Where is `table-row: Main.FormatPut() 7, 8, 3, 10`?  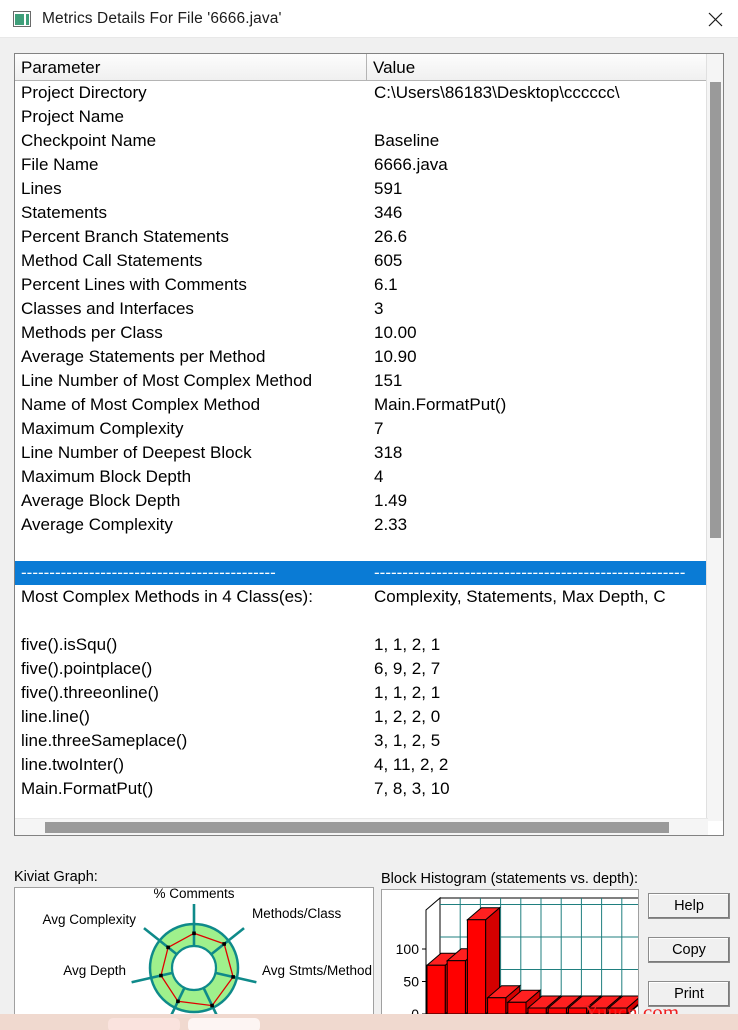
table-row: Main.FormatPut() 7, 8, 3, 10 is located at coordinates (361, 789).